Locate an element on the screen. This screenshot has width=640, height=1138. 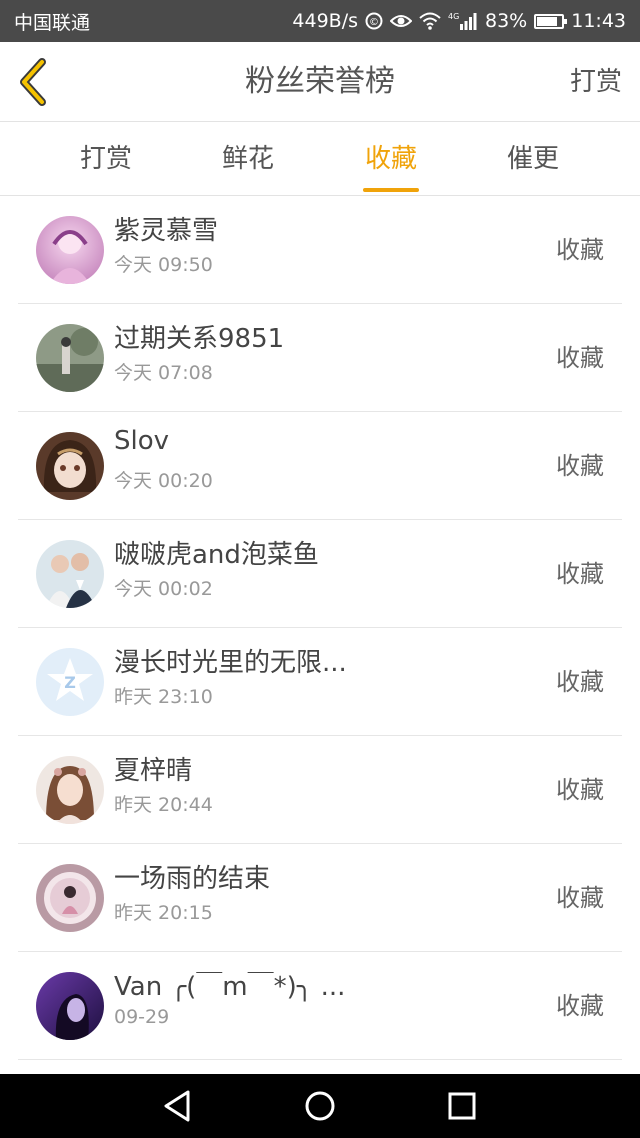
avatar: Z is located at coordinates (70, 682).